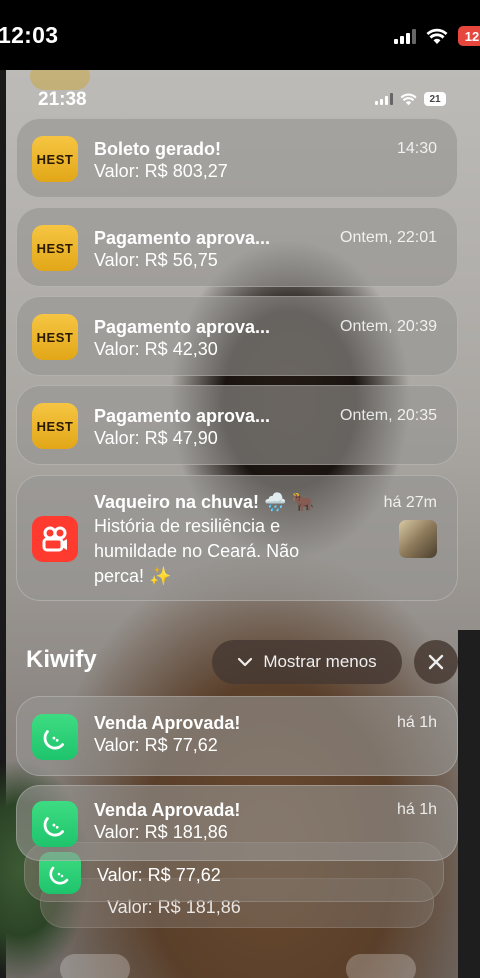  Describe the element at coordinates (156, 745) in the screenshot. I see `notification-body: Valor: R$ 77,62` at that location.